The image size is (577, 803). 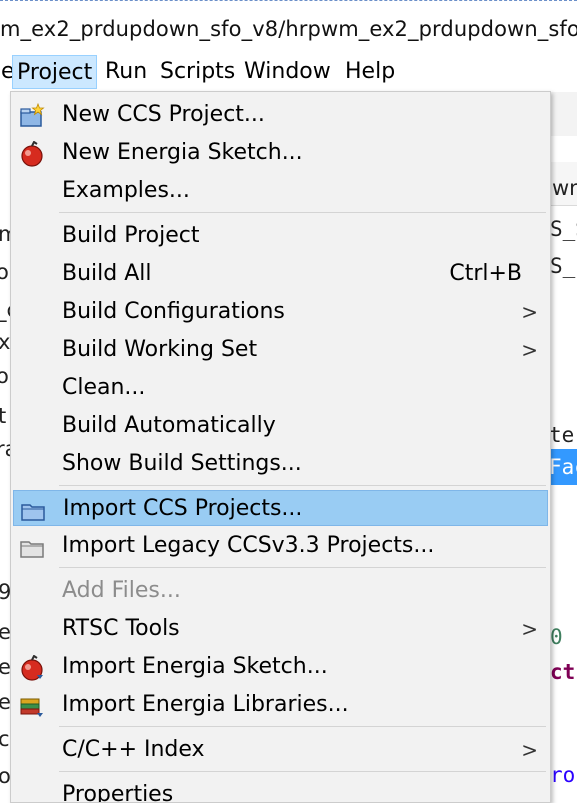 I want to click on bg-fragment: wn_, so click(x=564, y=188).